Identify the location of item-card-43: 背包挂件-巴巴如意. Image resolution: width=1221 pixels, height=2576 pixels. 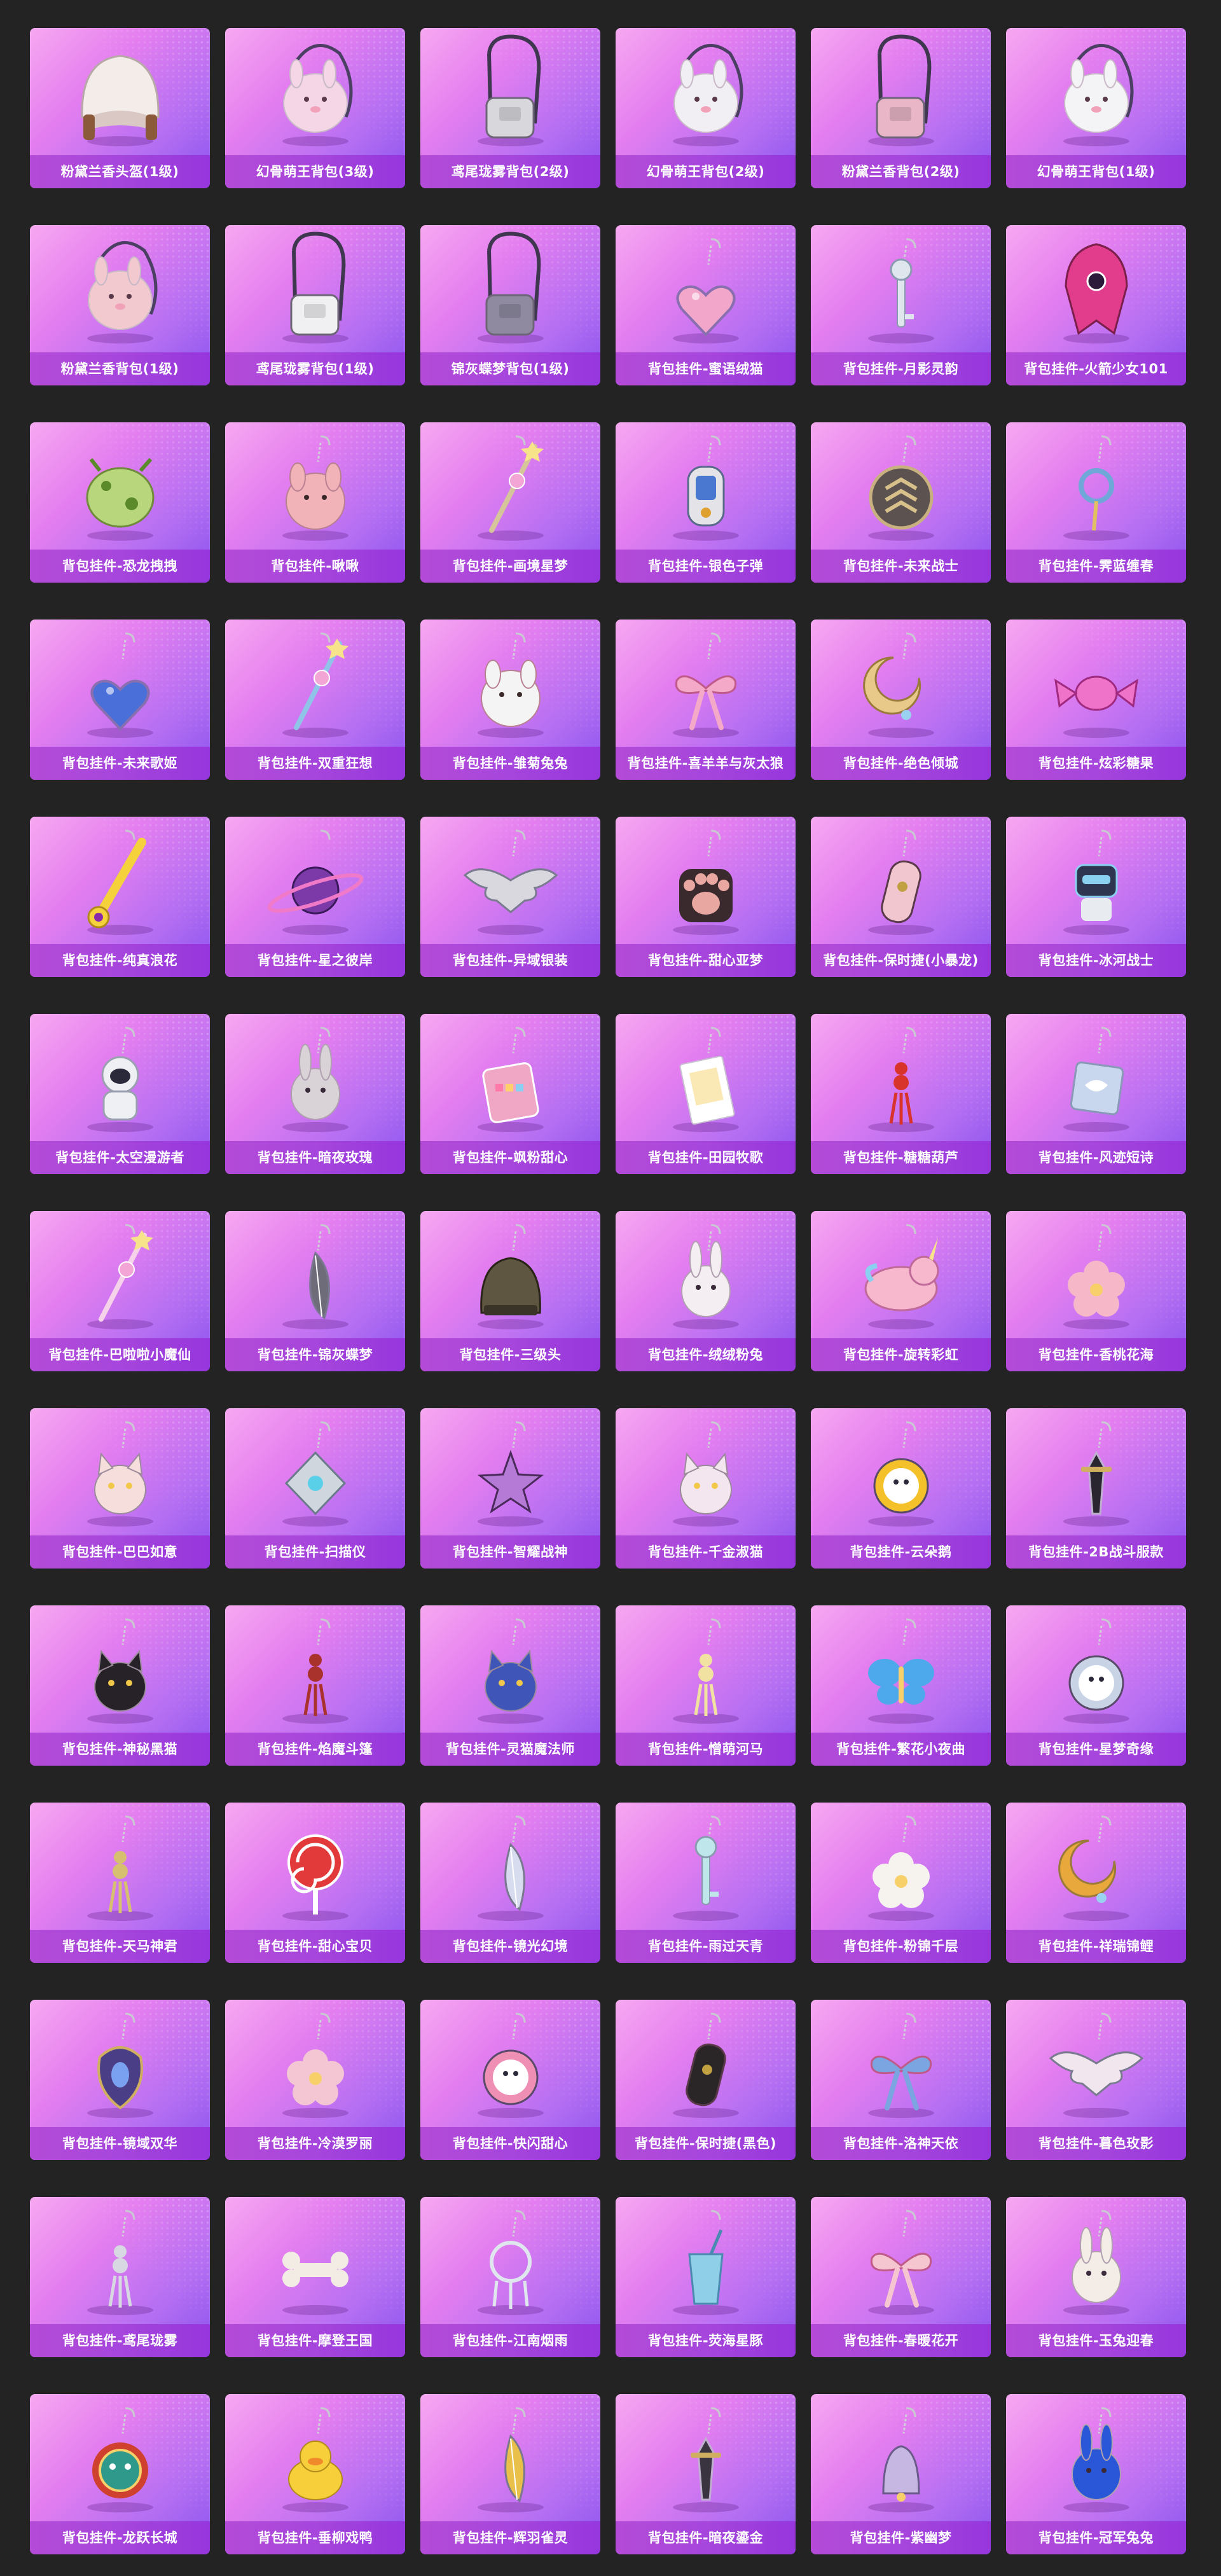
(120, 1488).